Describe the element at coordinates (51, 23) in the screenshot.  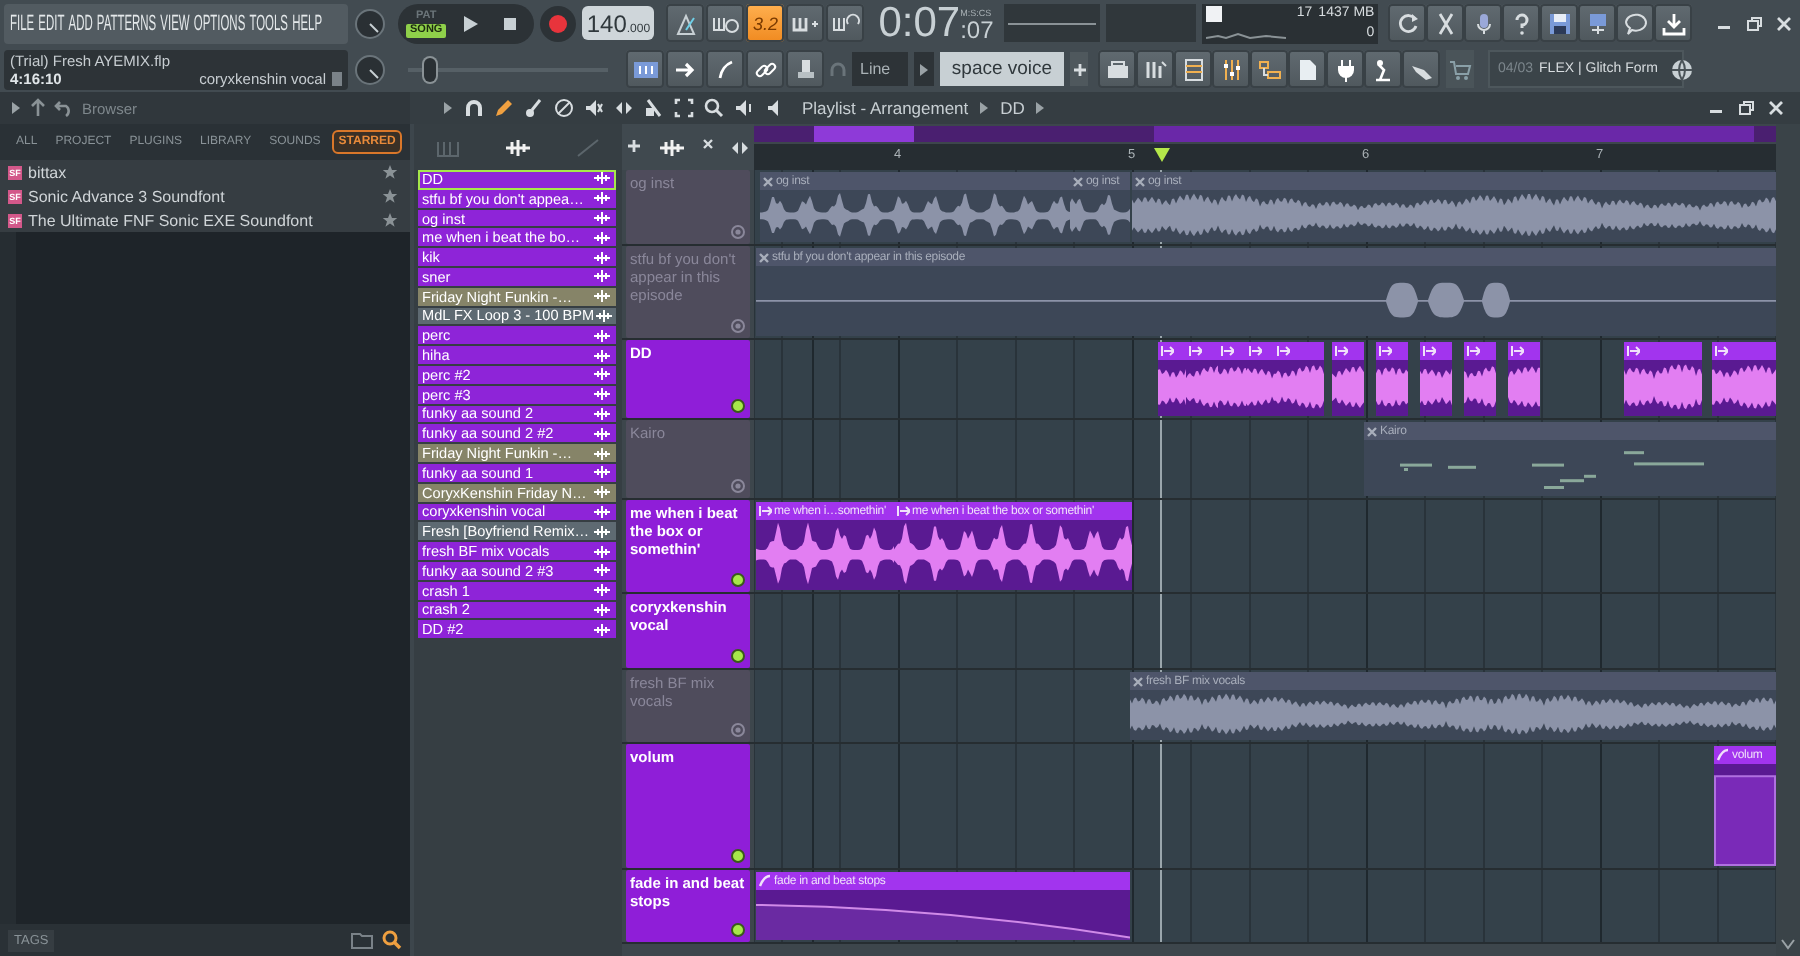
I see `menu-item: EDIT` at that location.